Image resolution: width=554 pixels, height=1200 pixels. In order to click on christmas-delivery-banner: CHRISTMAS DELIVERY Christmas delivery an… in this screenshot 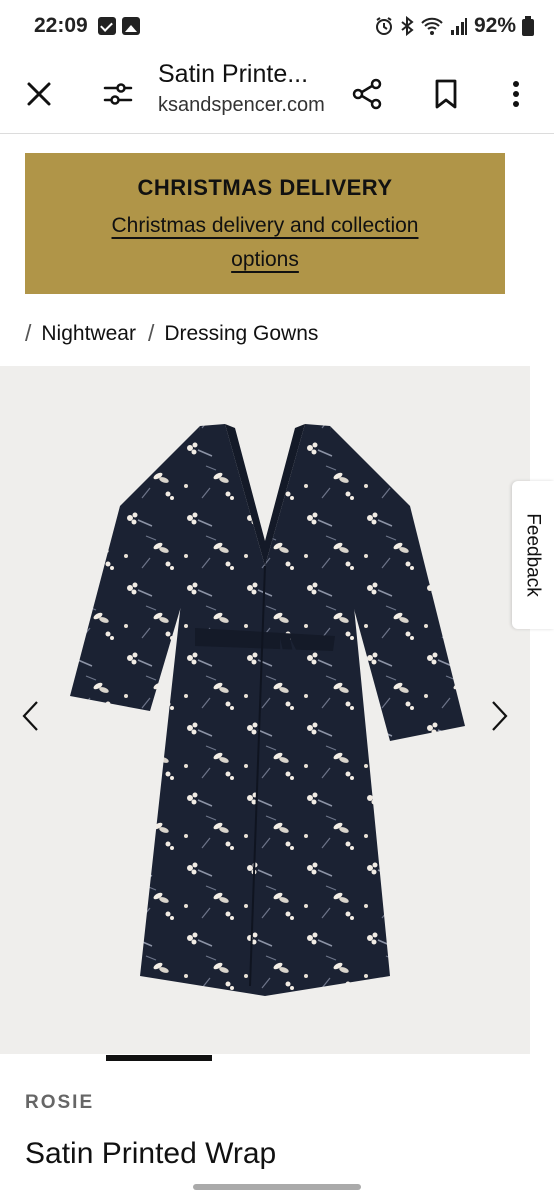, I will do `click(265, 223)`.